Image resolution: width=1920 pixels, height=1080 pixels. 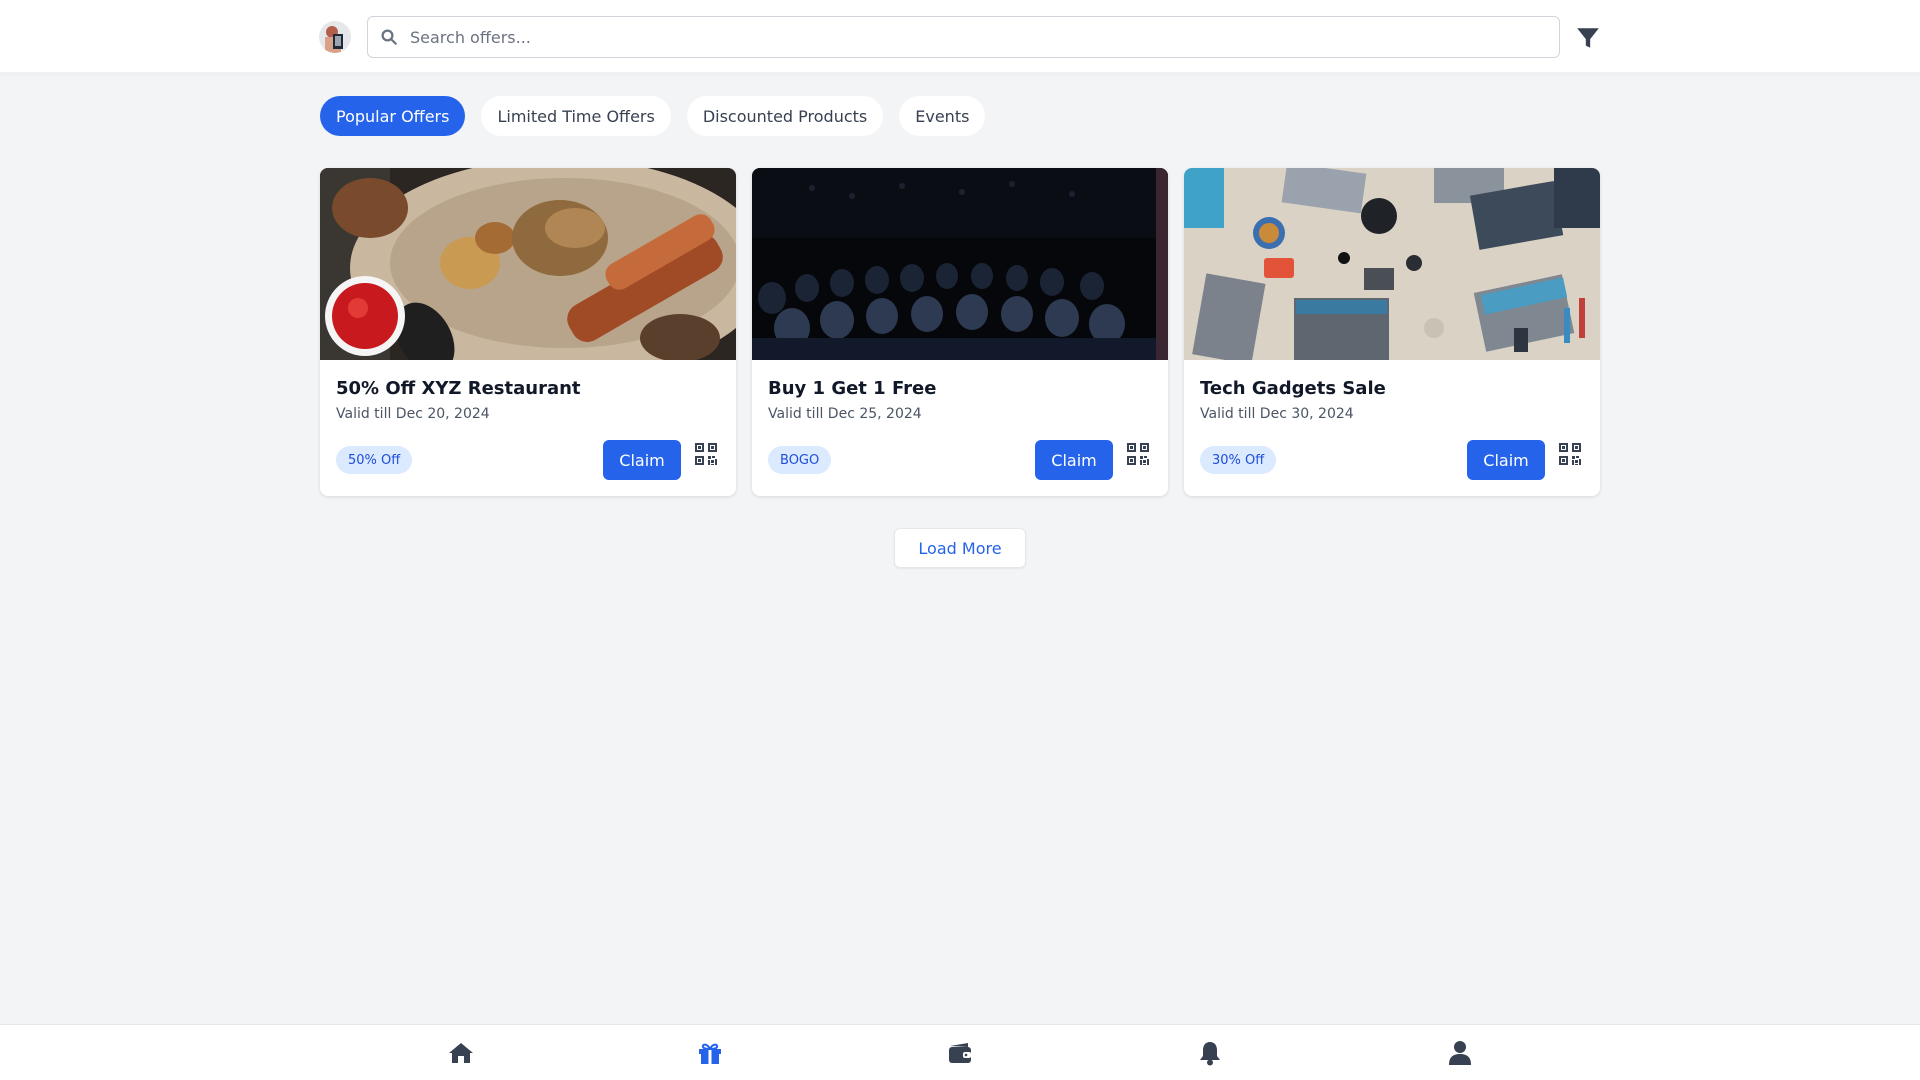 What do you see at coordinates (960, 548) in the screenshot?
I see `load-more-button: Load More` at bounding box center [960, 548].